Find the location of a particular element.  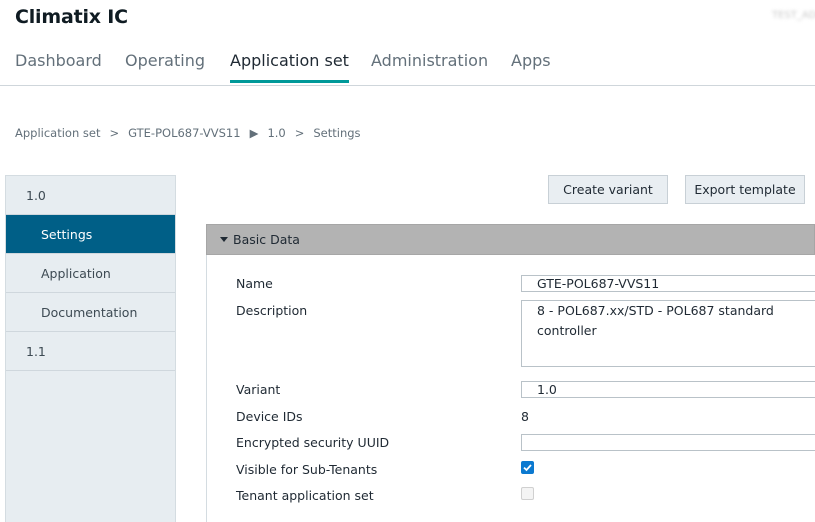

visible-sub-tenants-checkbox is located at coordinates (527, 467).